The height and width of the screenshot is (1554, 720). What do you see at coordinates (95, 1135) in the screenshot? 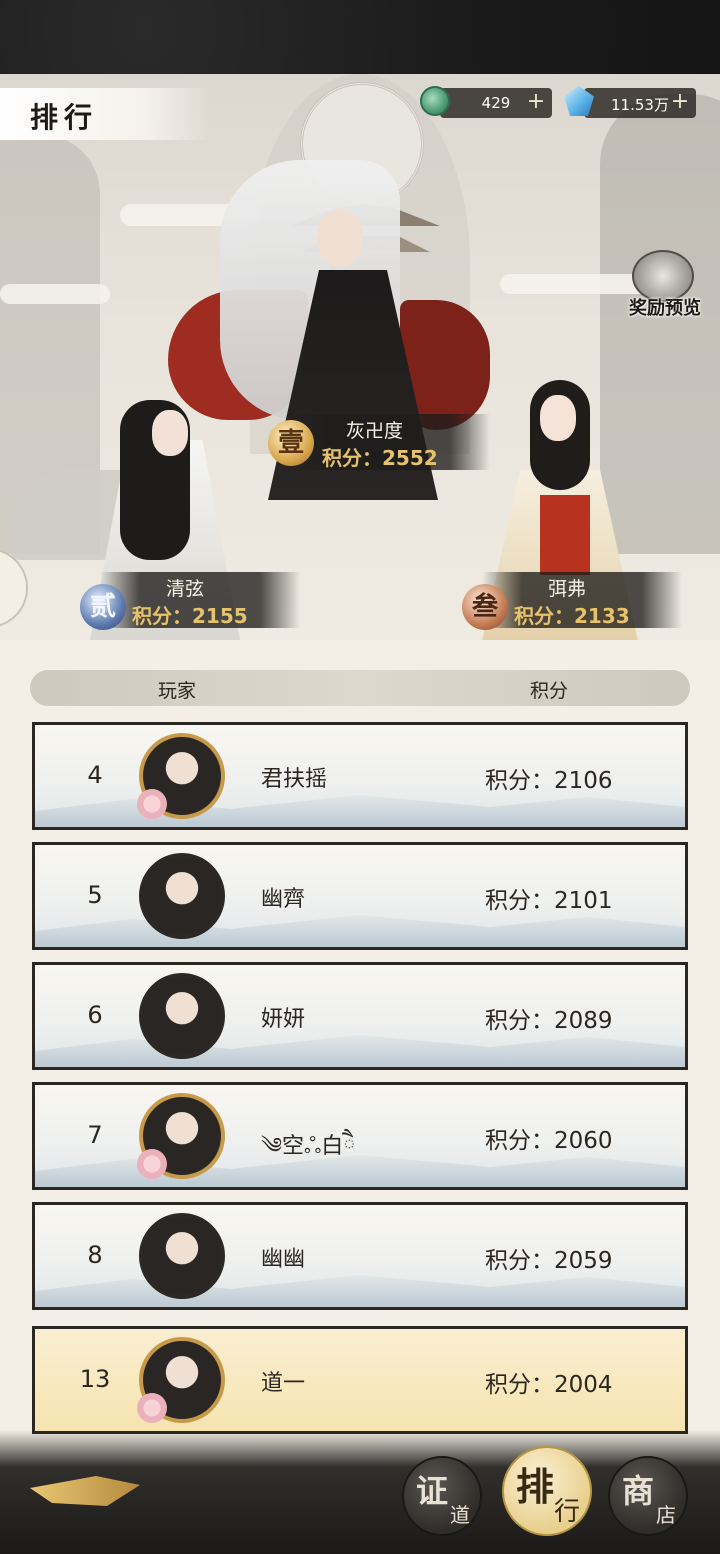
I see `row-rank: 7` at bounding box center [95, 1135].